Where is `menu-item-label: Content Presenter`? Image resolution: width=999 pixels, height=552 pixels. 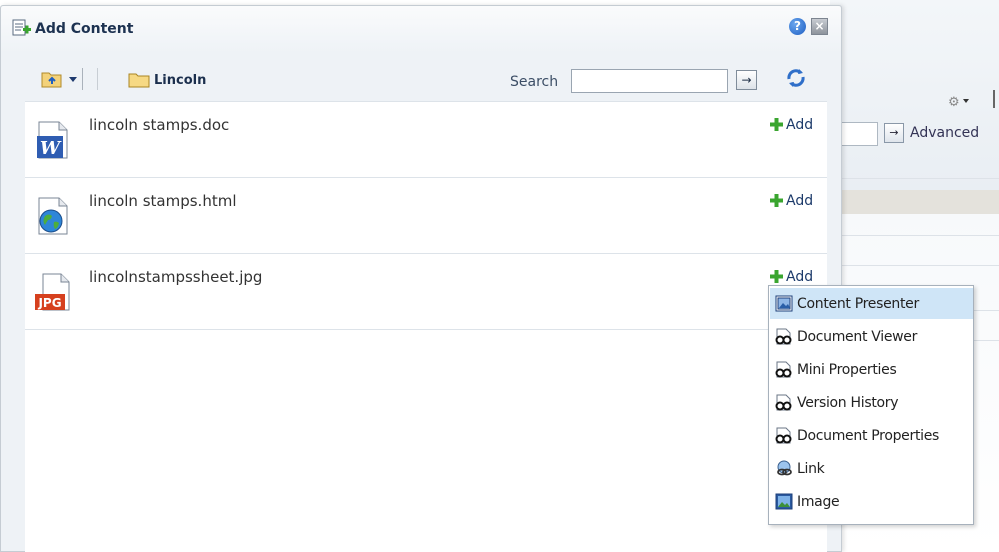 menu-item-label: Content Presenter is located at coordinates (858, 304).